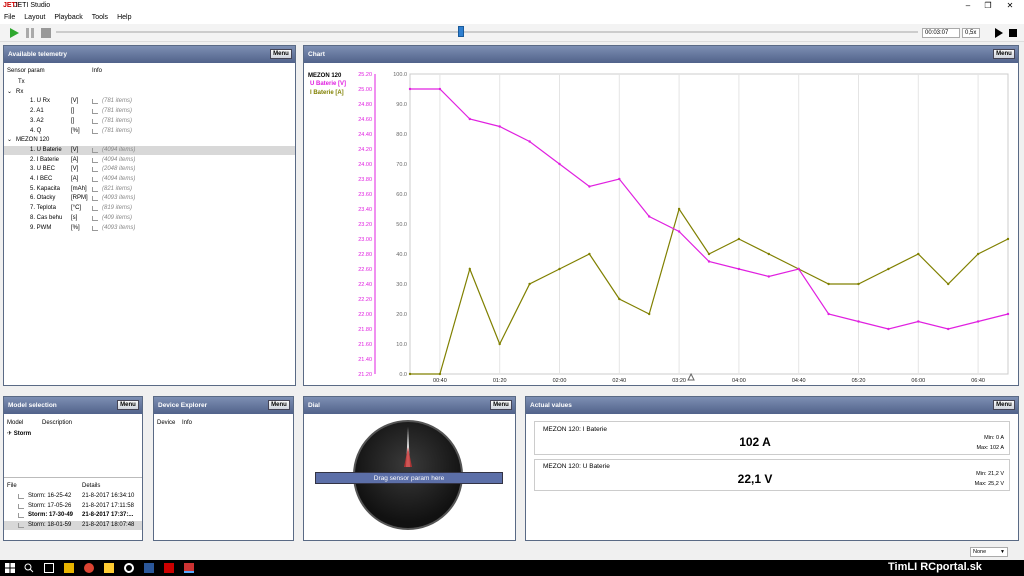 The height and width of the screenshot is (576, 1024). I want to click on value-card-max: Max: 25,2 V, so click(989, 484).